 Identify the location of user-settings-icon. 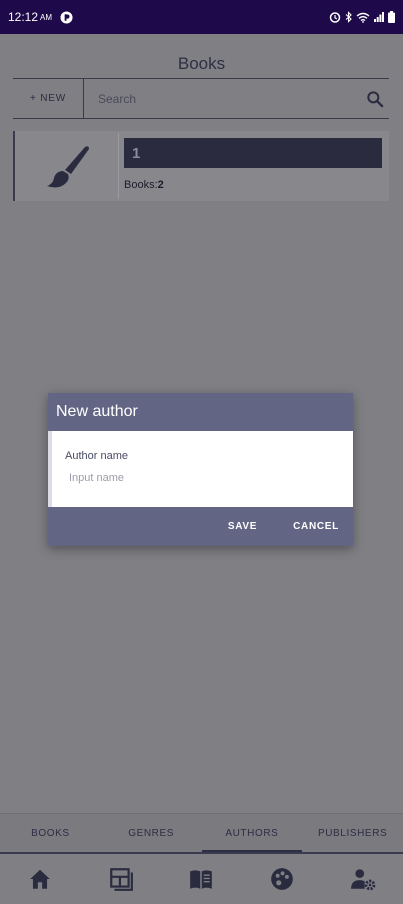
(363, 879).